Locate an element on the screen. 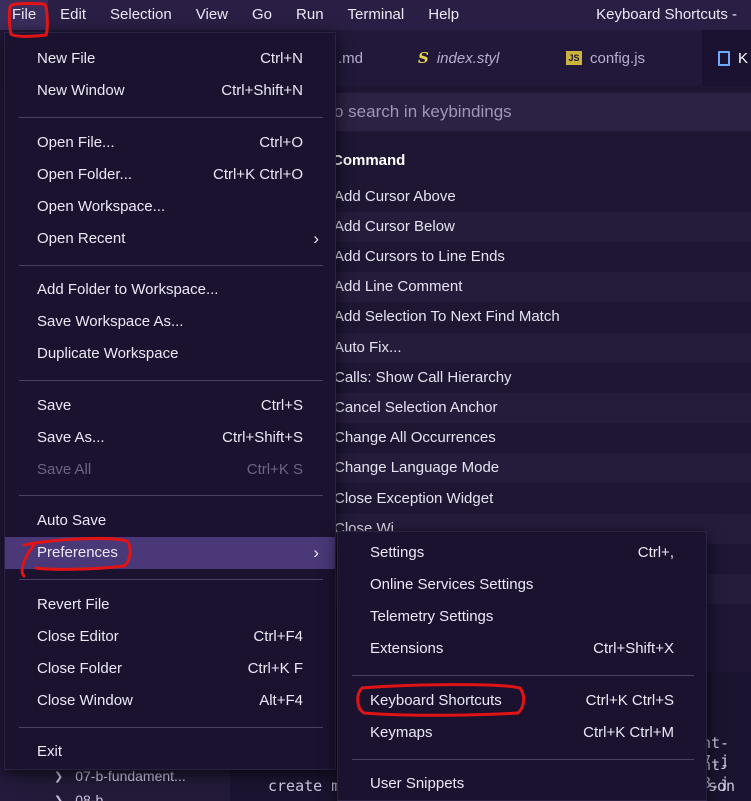  menu-selection: Selection is located at coordinates (141, 15).